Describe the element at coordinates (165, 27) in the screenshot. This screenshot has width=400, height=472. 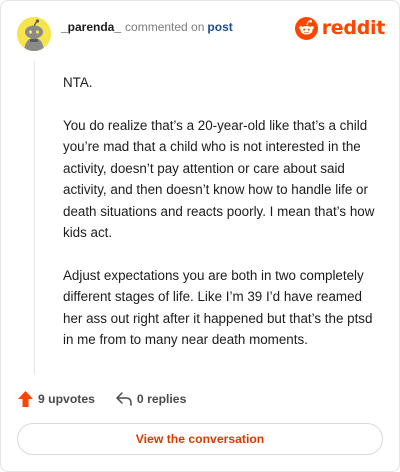
I see `commented-on-text: commented on` at that location.